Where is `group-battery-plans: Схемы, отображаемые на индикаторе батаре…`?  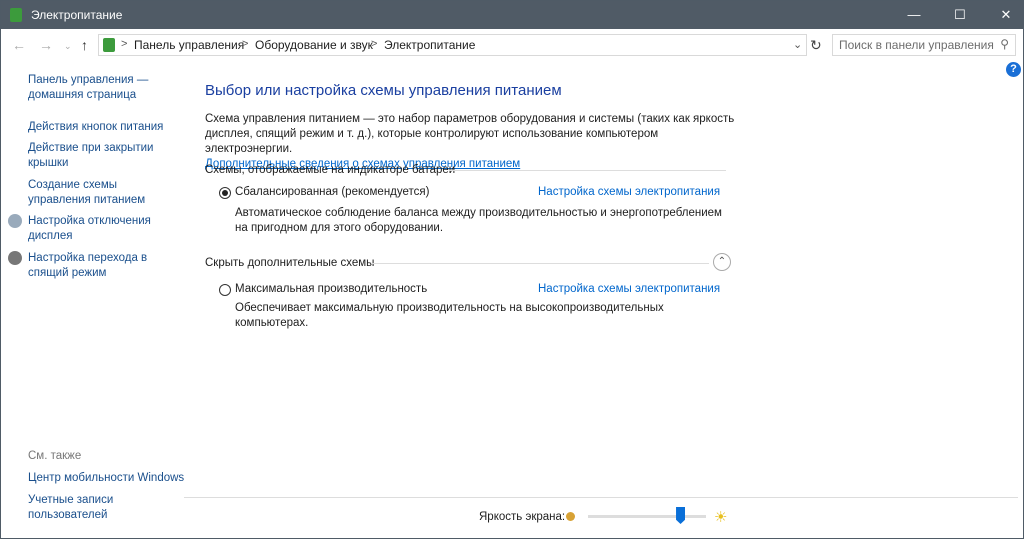
group-battery-plans: Схемы, отображаемые на индикаторе батаре… is located at coordinates (330, 170).